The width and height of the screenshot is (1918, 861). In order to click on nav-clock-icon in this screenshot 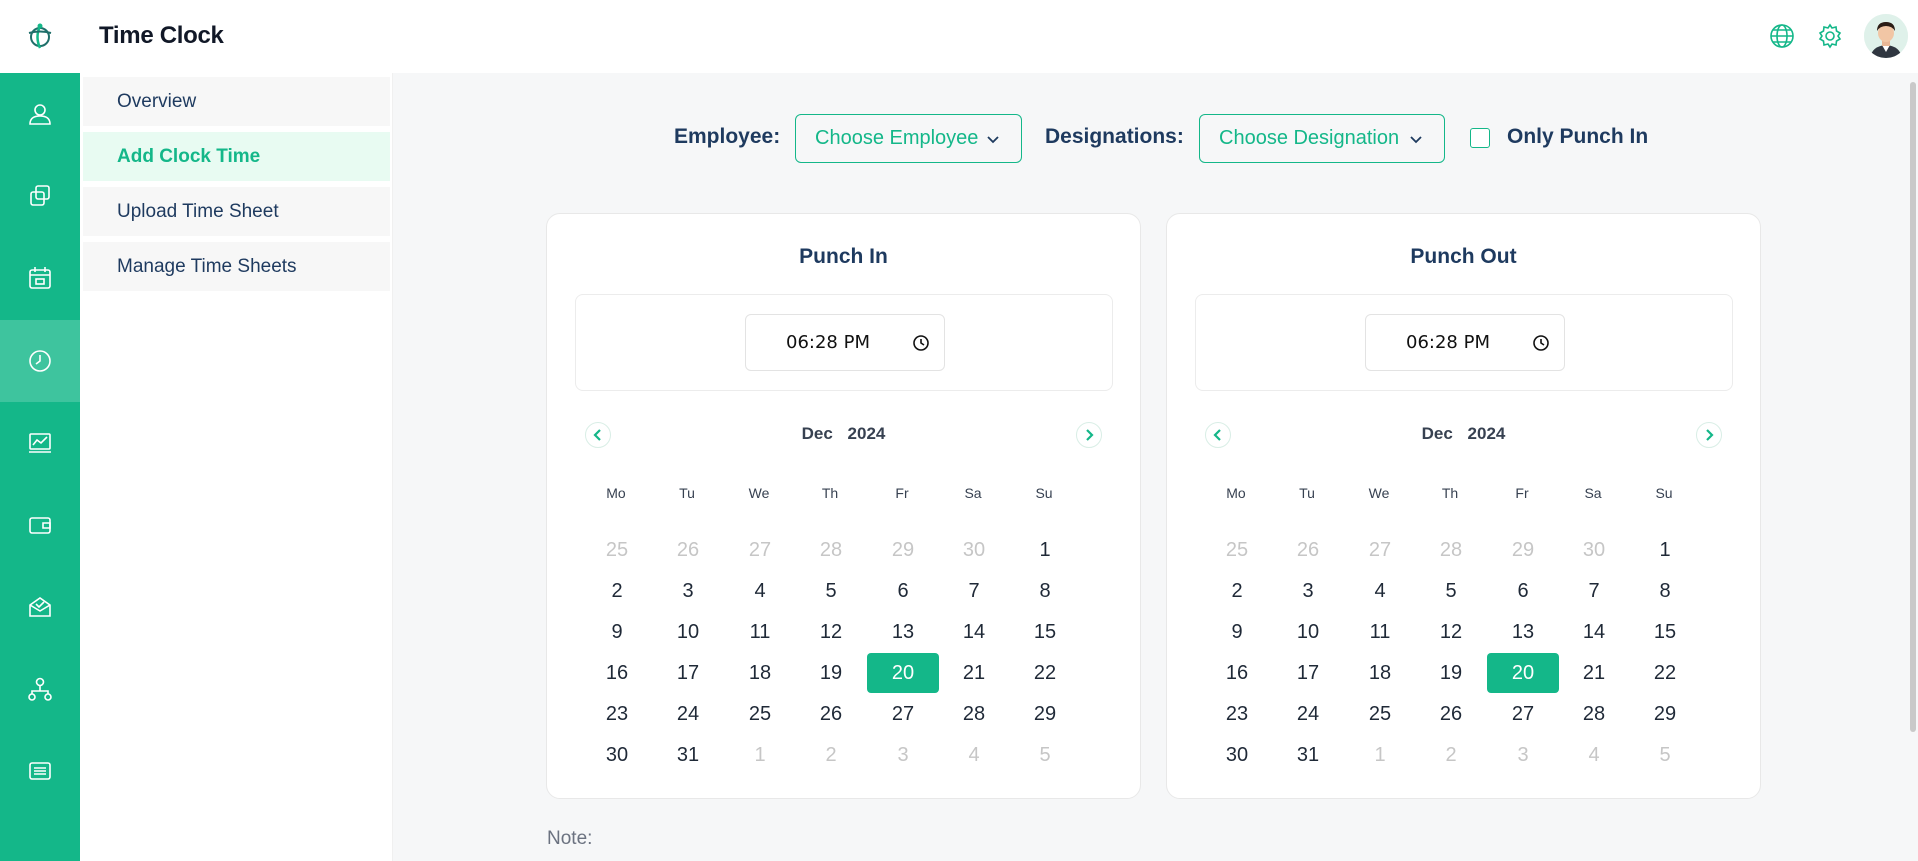, I will do `click(40, 361)`.